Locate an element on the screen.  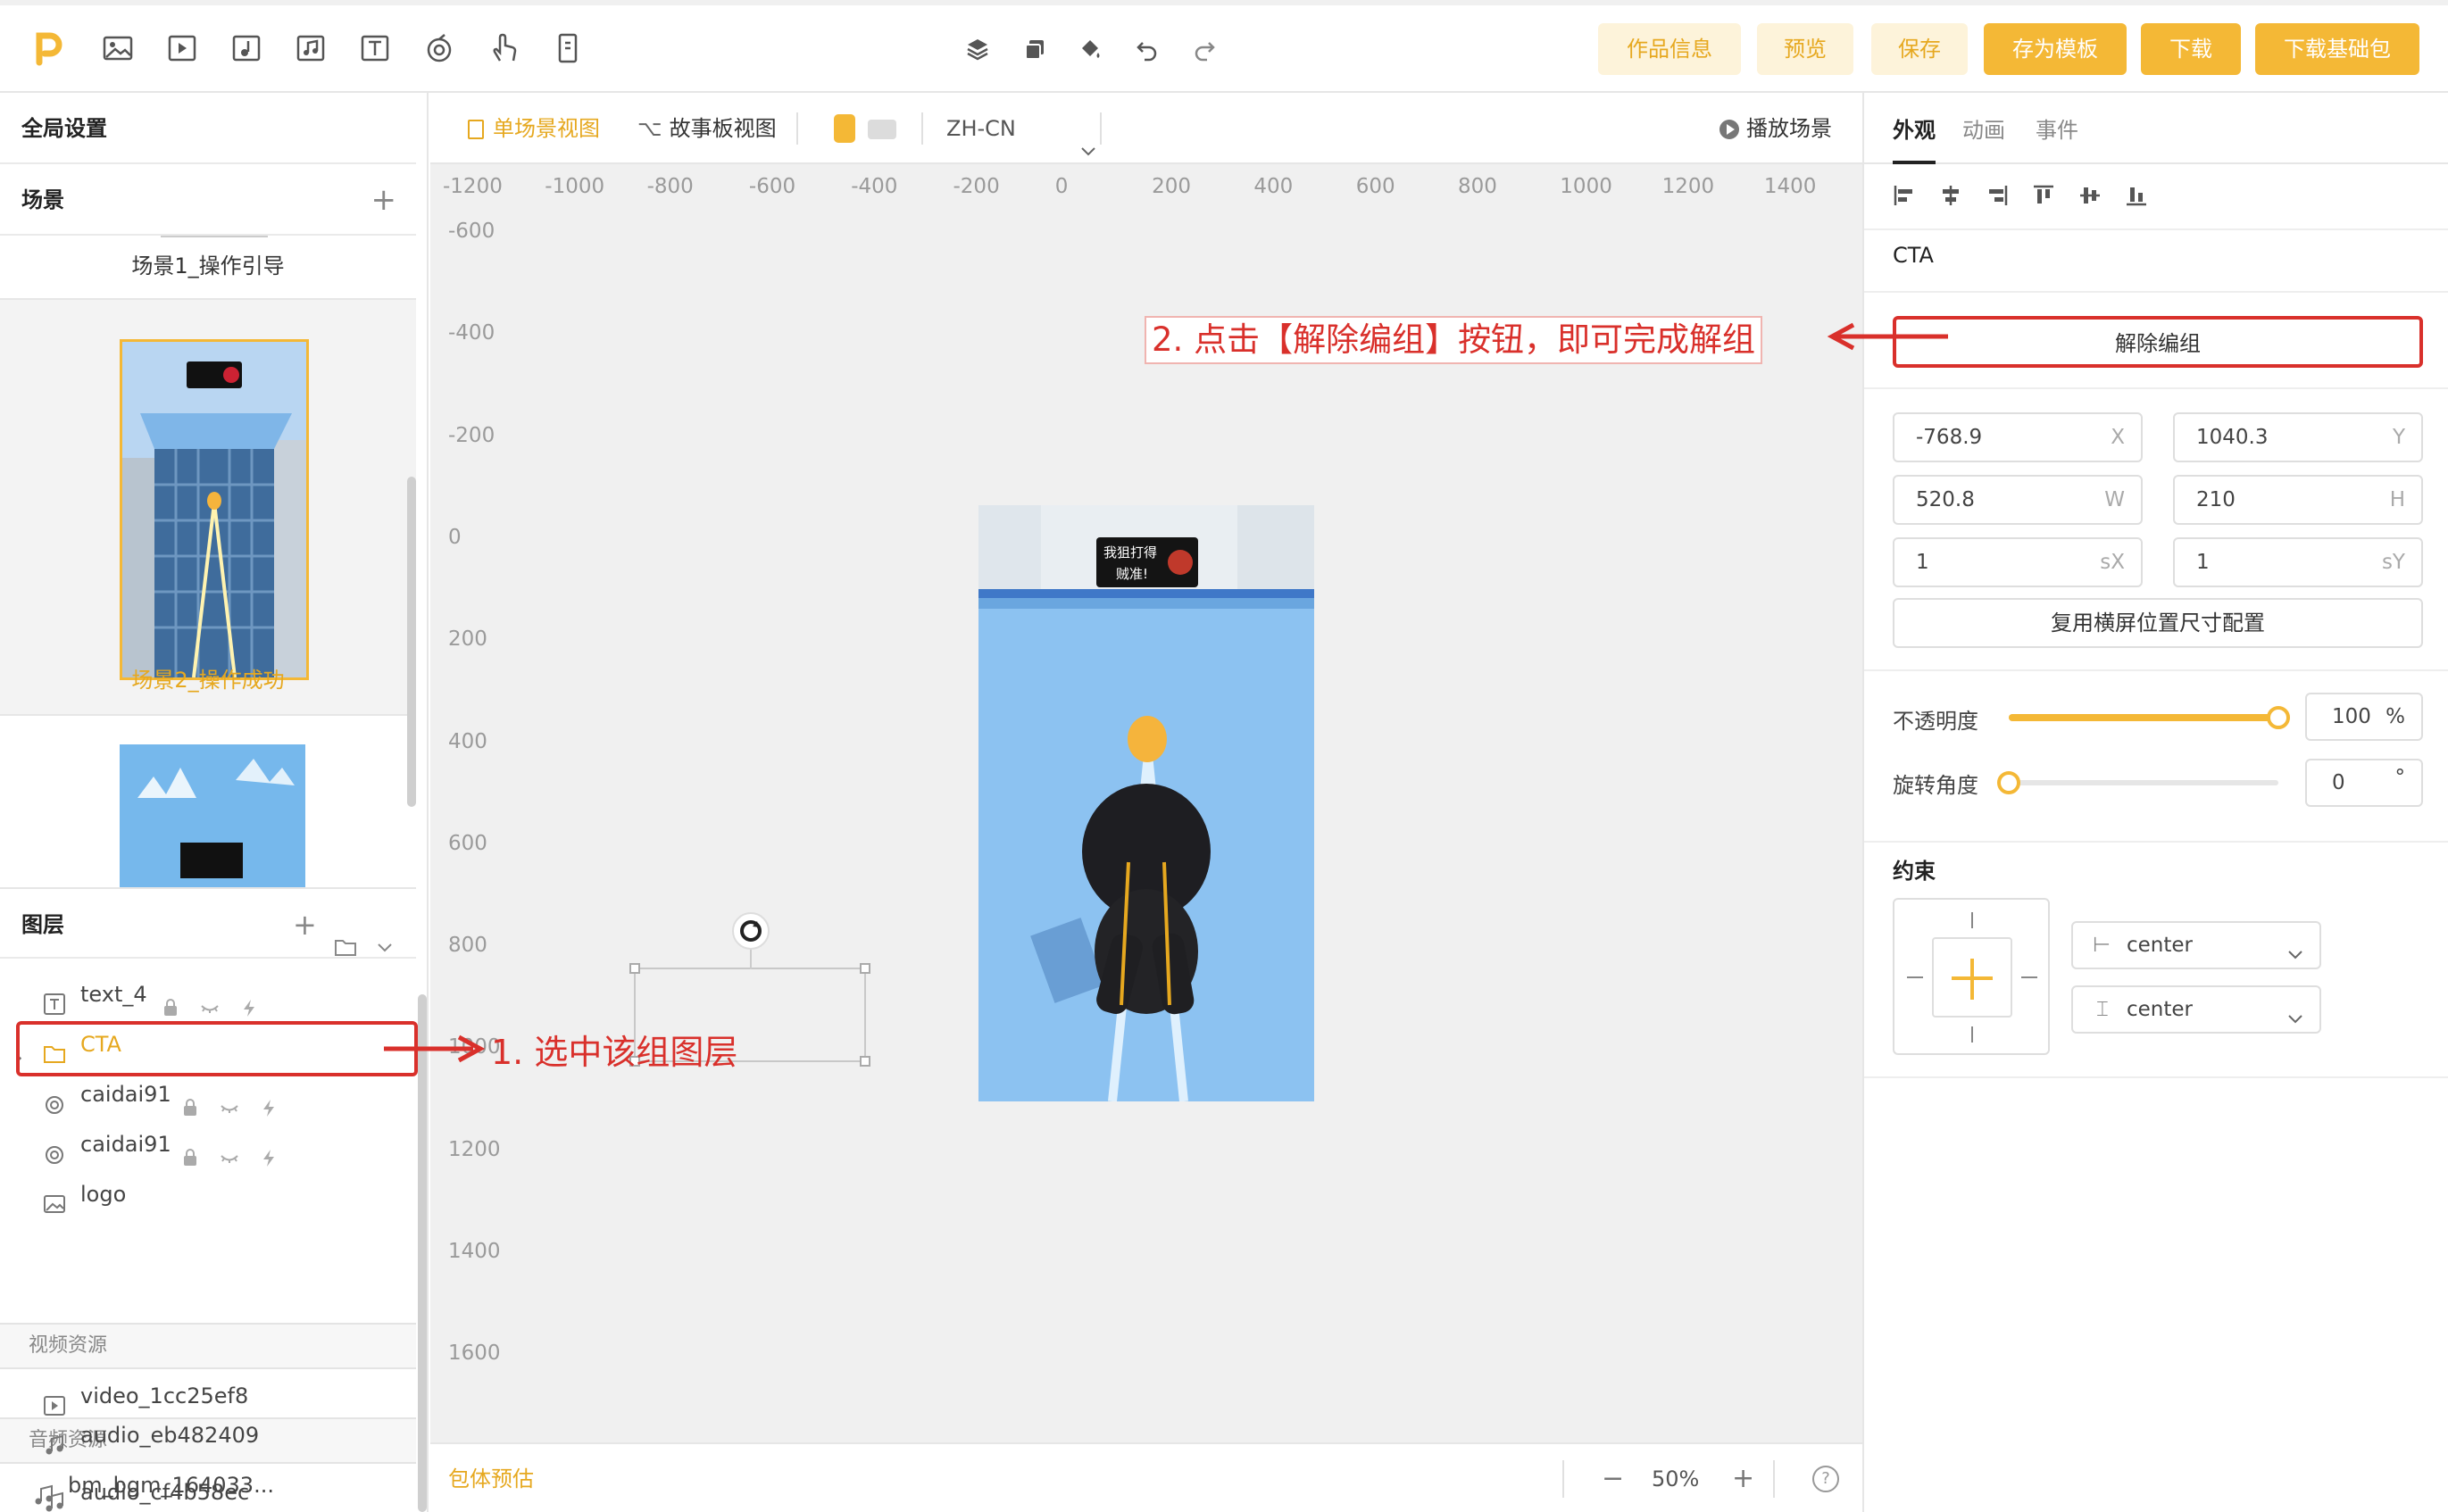
ribbon-icon is located at coordinates (439, 48).